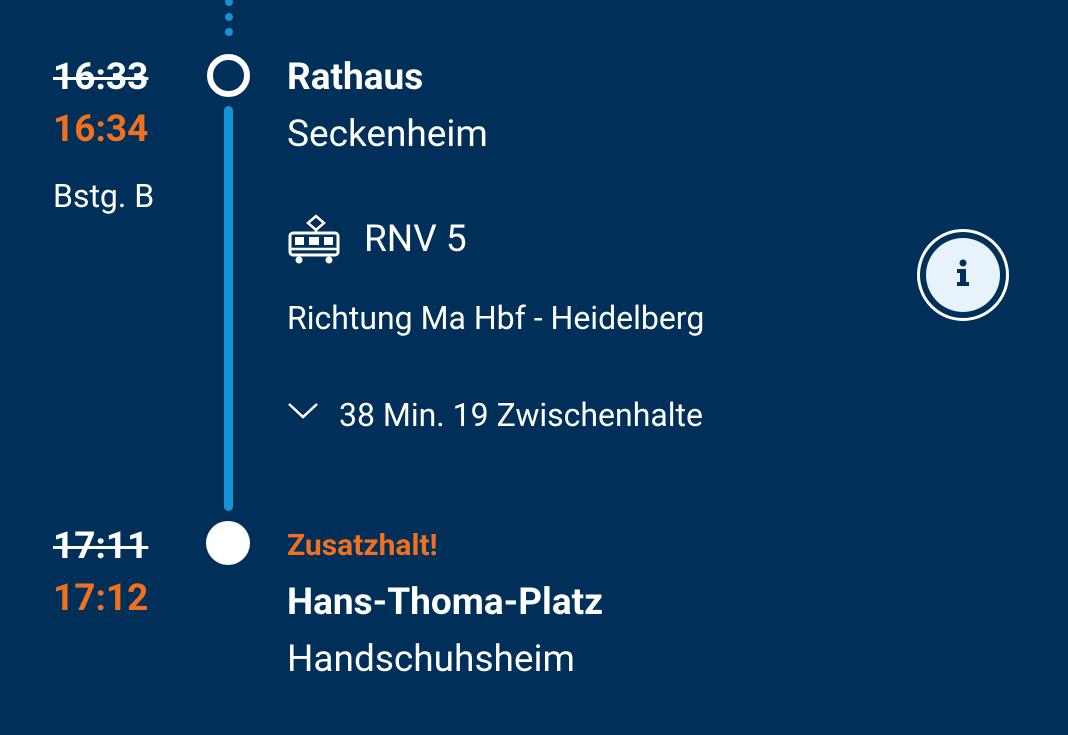 The image size is (1068, 735). I want to click on extra-stop-notice: Zusatzhalt!, so click(362, 545).